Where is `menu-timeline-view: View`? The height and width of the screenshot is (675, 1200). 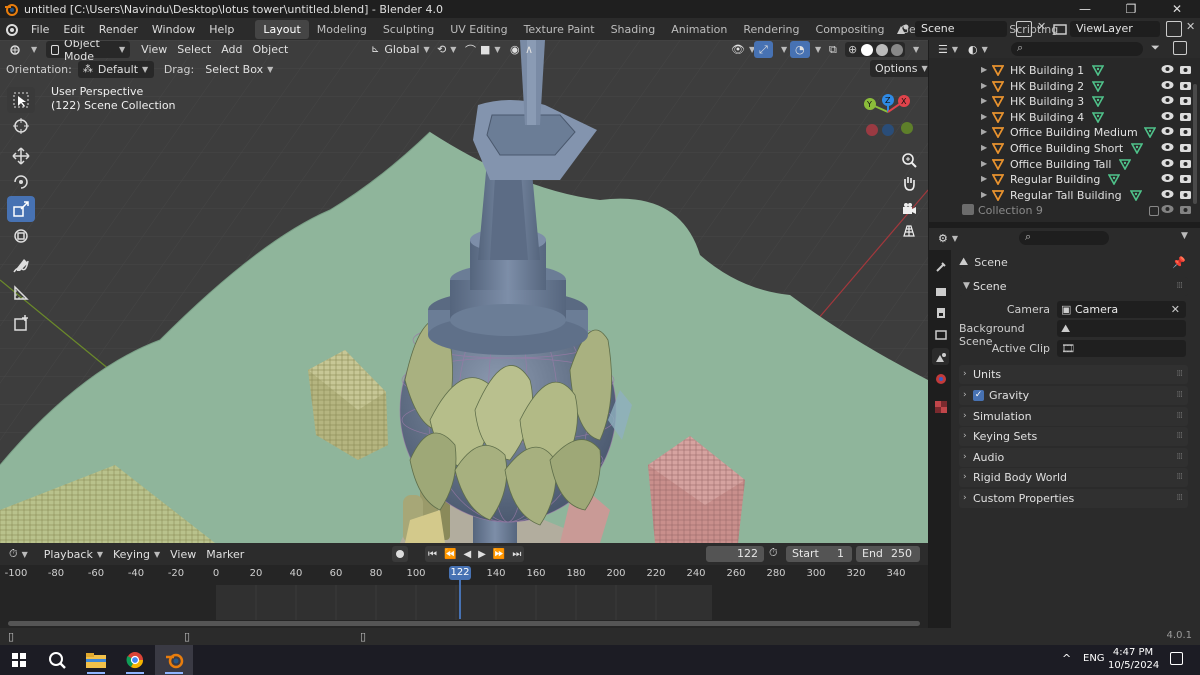
menu-timeline-view: View is located at coordinates (183, 554).